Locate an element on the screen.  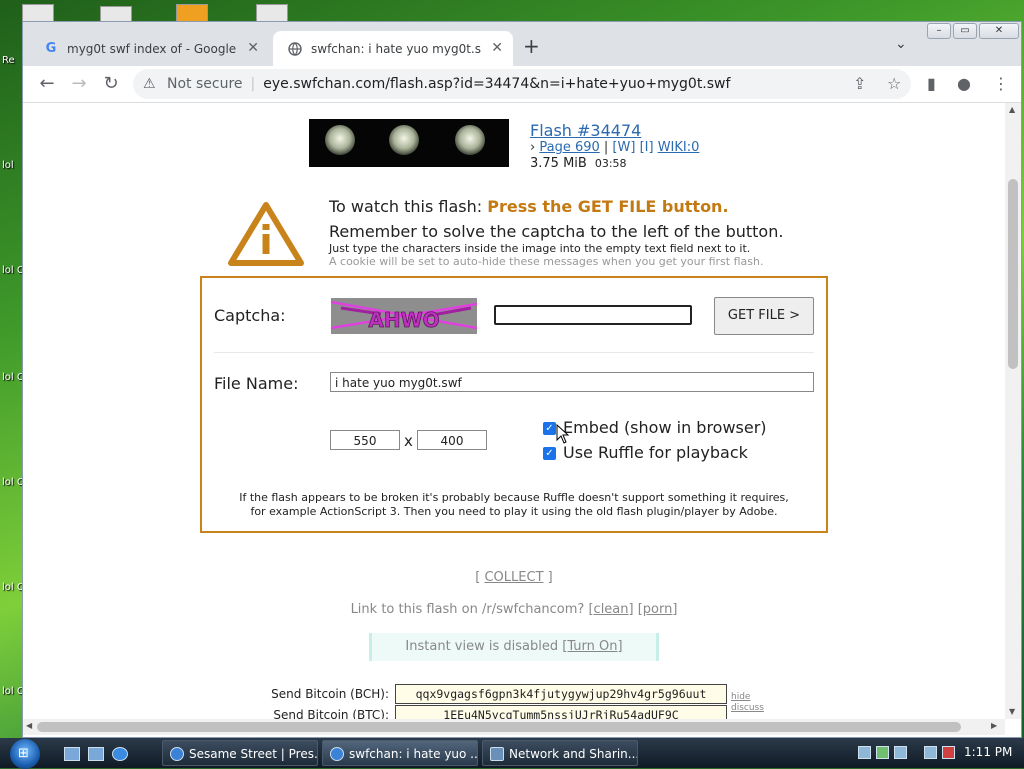
security-status: Not secure is located at coordinates (205, 84).